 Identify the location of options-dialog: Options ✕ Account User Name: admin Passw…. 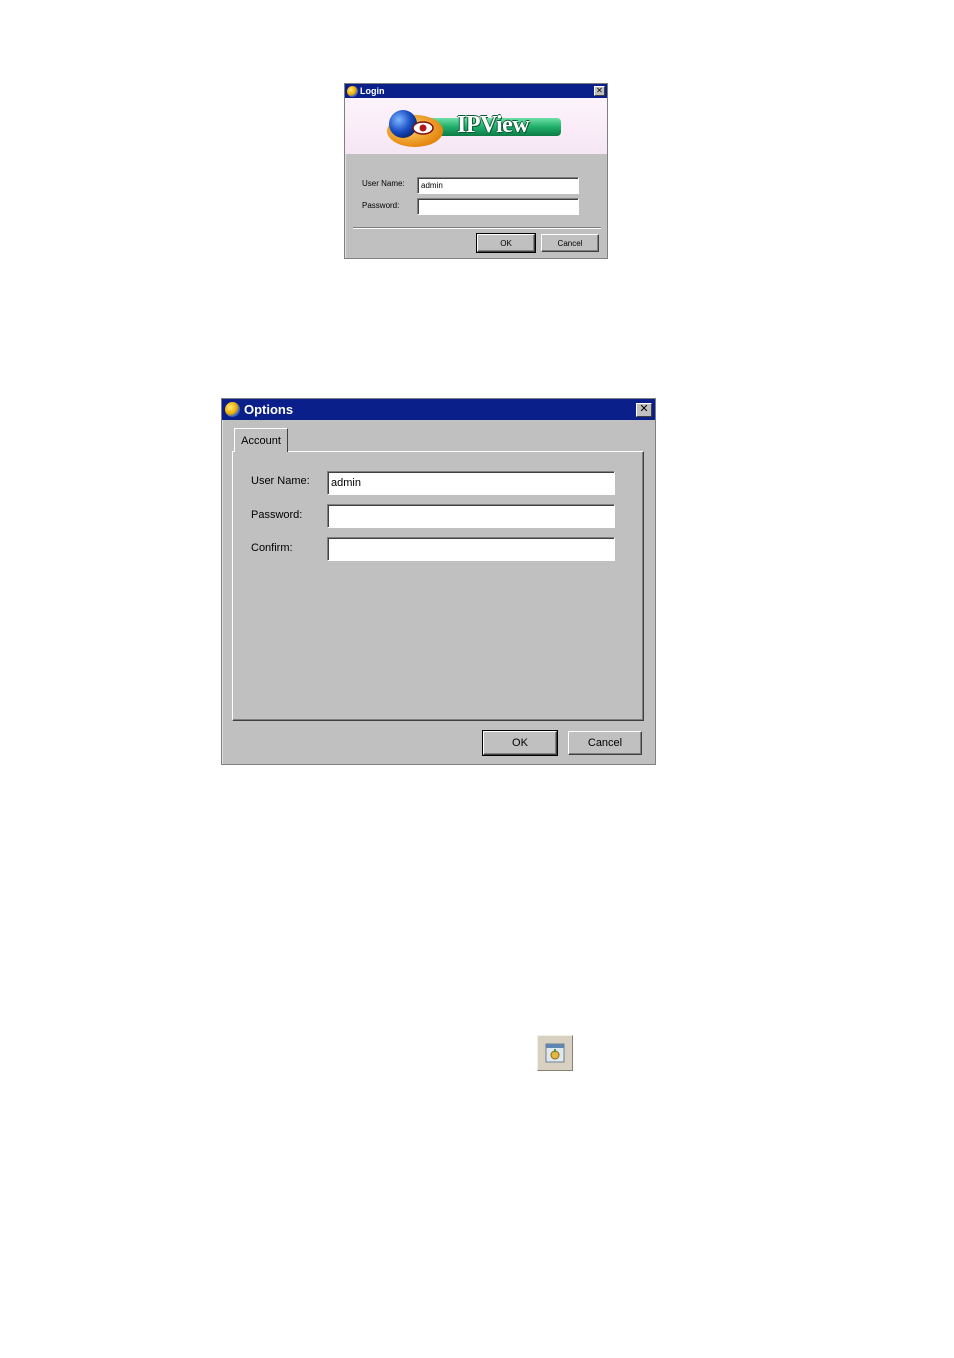
(438, 581).